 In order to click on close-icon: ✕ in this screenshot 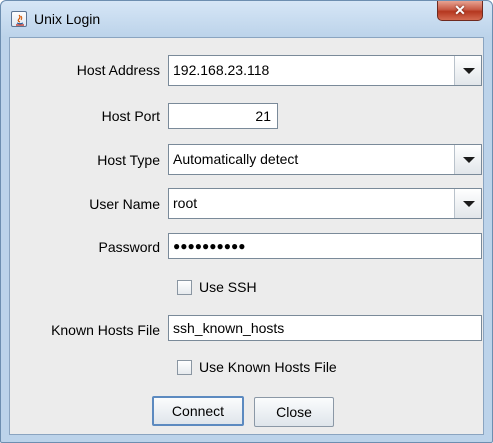, I will do `click(460, 10)`.